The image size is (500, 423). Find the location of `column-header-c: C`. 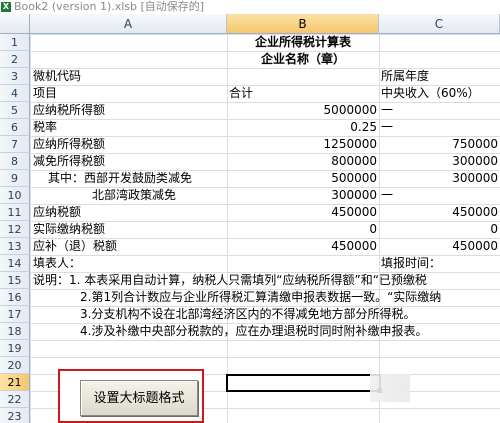

column-header-c: C is located at coordinates (439, 24).